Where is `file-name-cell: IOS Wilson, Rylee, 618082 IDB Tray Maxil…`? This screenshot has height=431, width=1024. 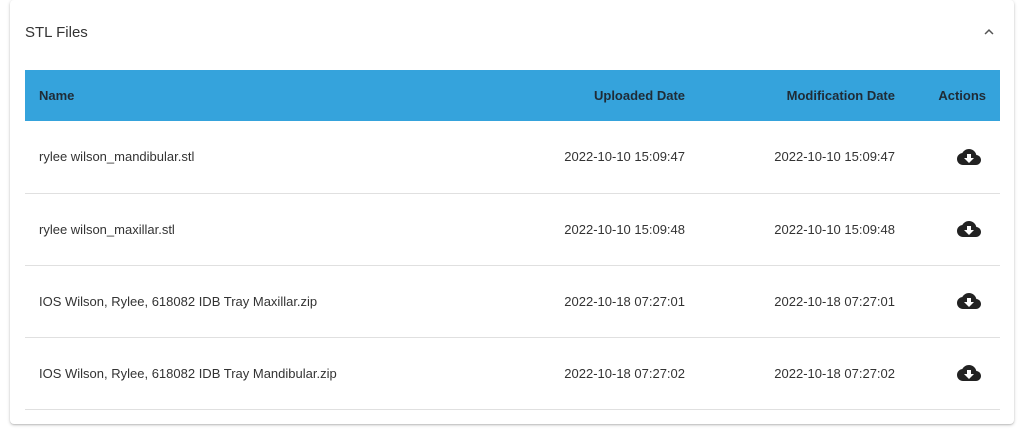 file-name-cell: IOS Wilson, Rylee, 618082 IDB Tray Maxil… is located at coordinates (274, 301).